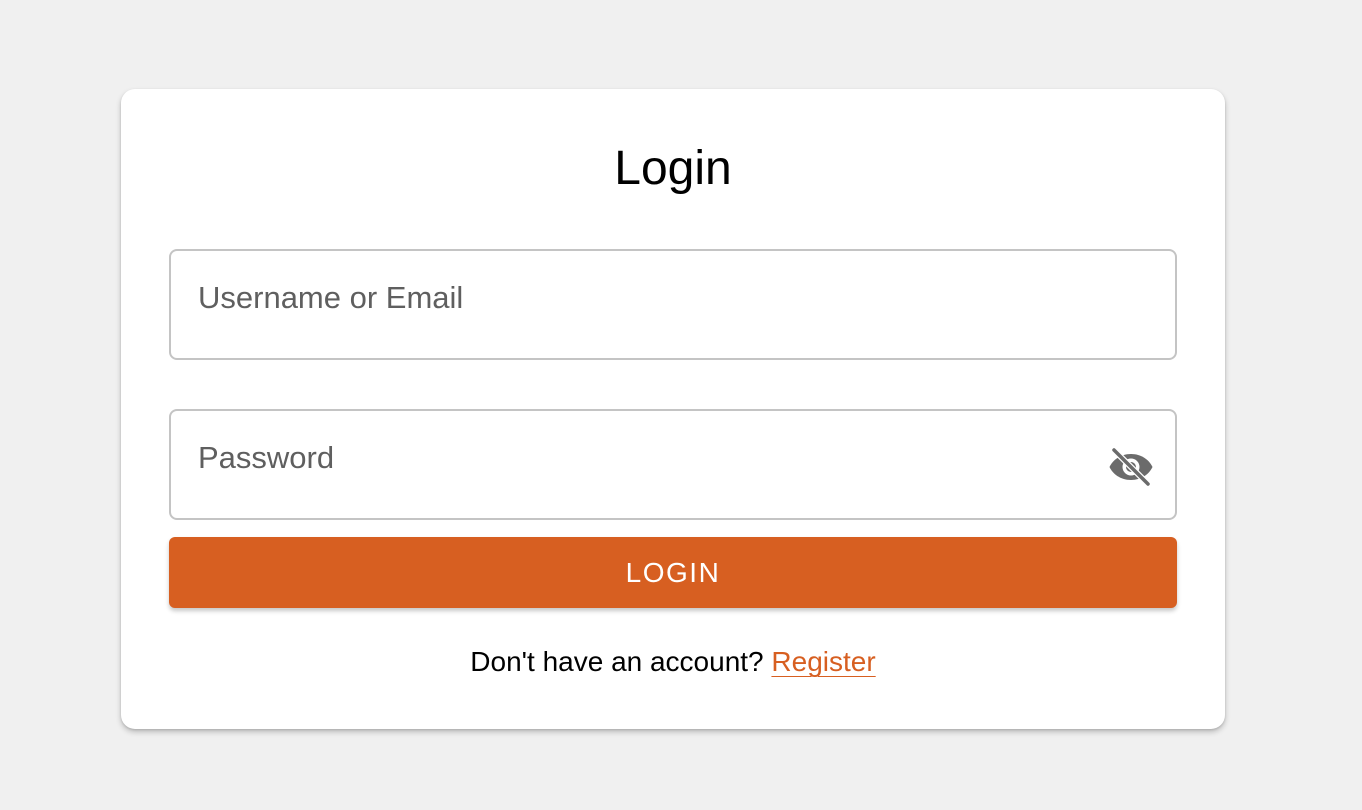 This screenshot has width=1362, height=810. I want to click on username-input, so click(673, 304).